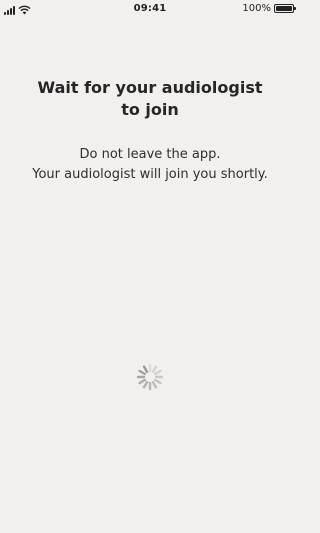 The width and height of the screenshot is (320, 533). What do you see at coordinates (150, 154) in the screenshot?
I see `message-line-1: Do not leave the app.` at bounding box center [150, 154].